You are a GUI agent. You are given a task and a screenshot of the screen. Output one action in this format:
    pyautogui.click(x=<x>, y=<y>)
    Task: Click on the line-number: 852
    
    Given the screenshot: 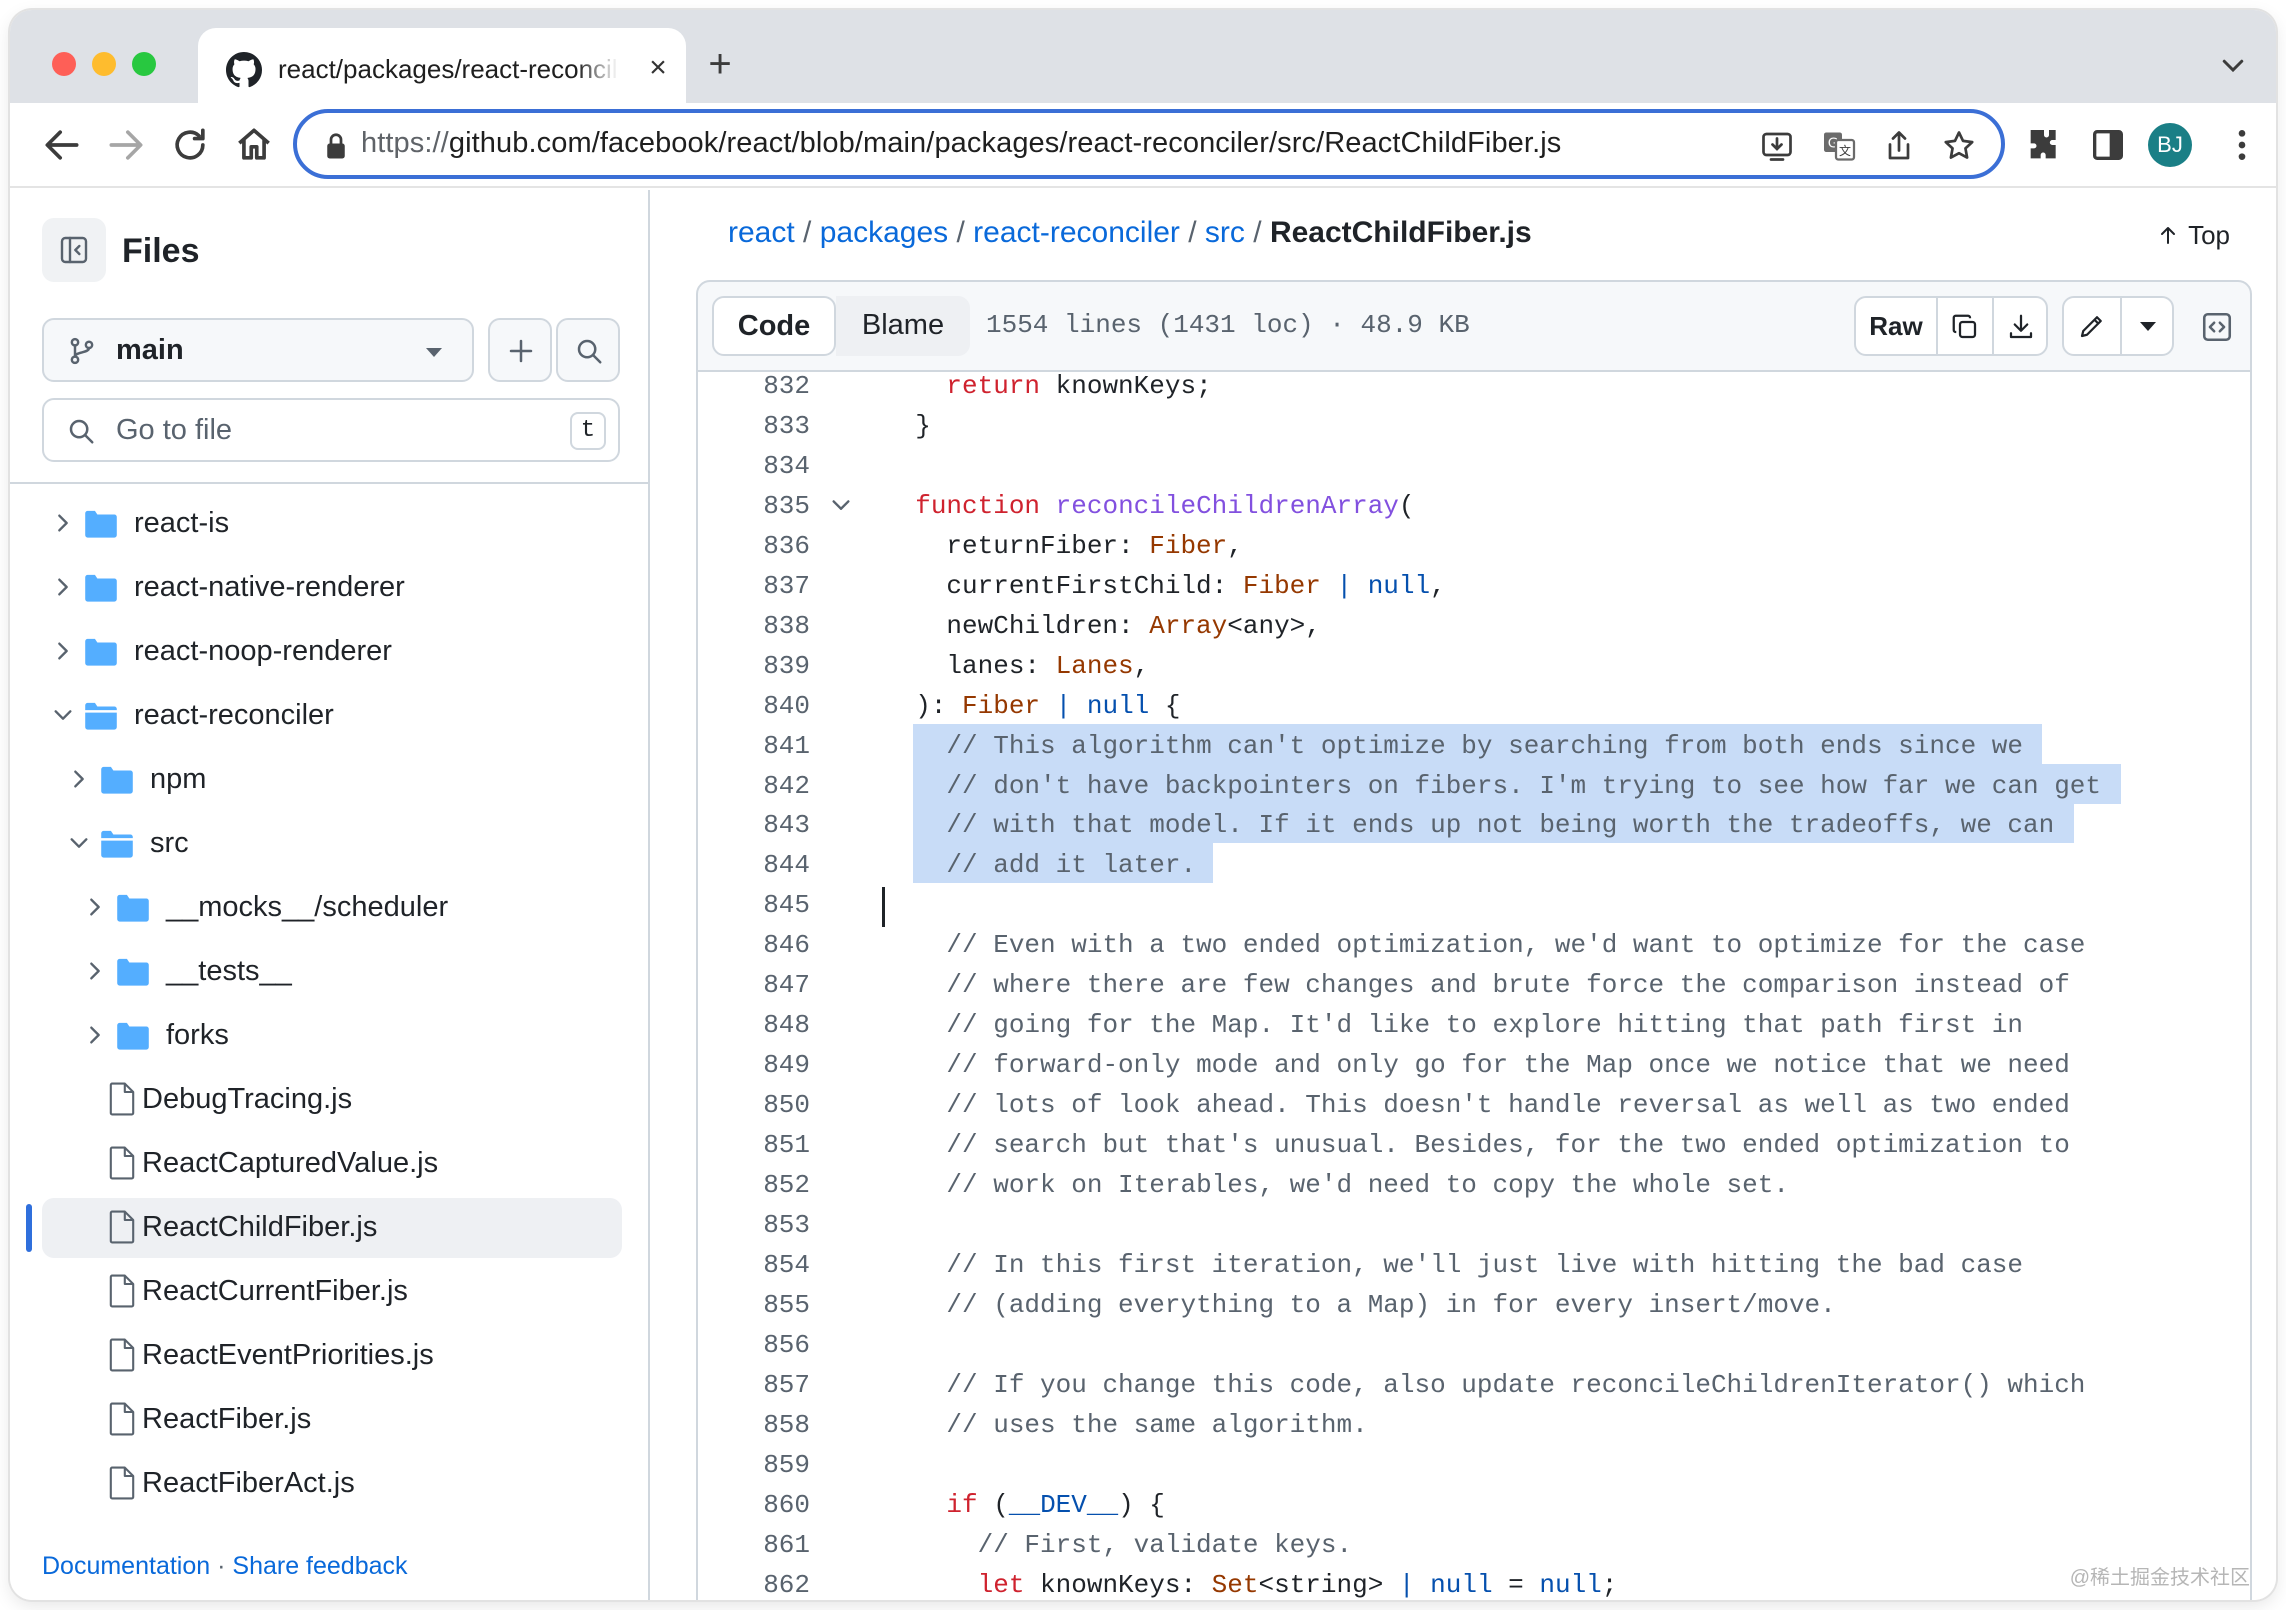 What is the action you would take?
    pyautogui.click(x=754, y=1185)
    